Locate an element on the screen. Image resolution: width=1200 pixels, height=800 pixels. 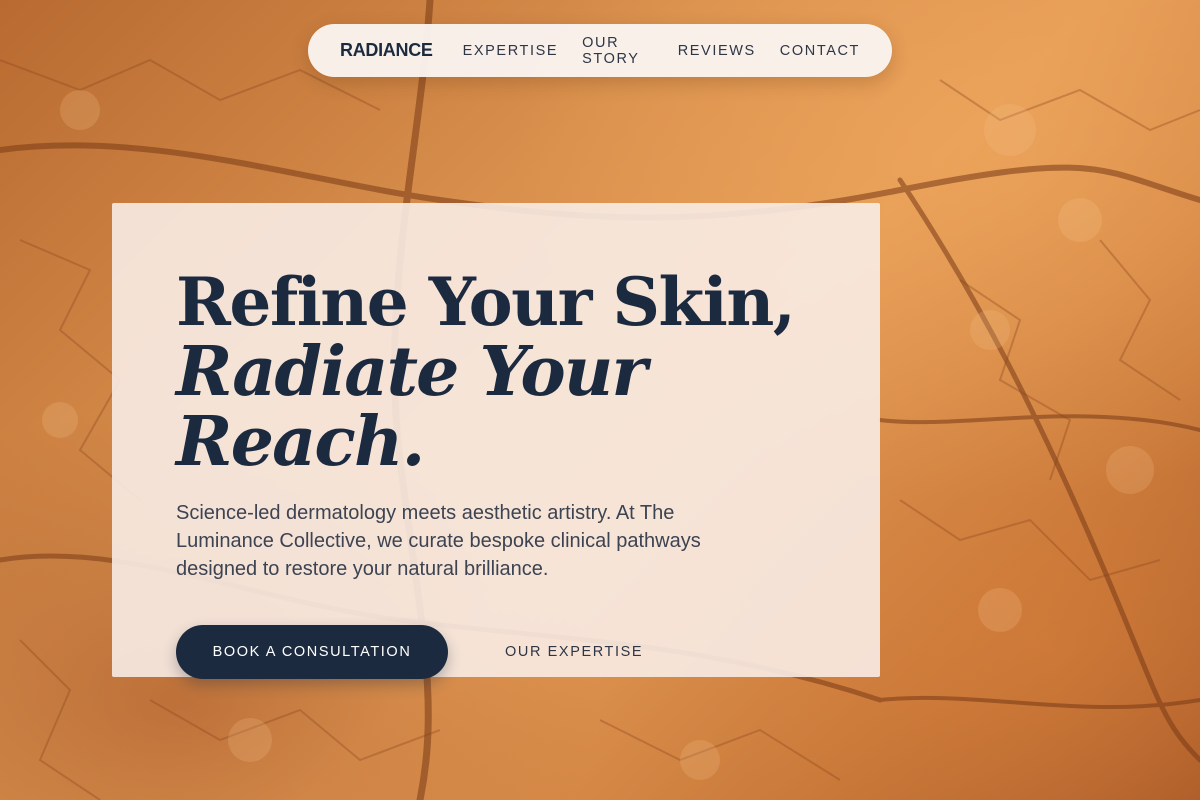
nav-link-expertise: EXPERTISE is located at coordinates (511, 51).